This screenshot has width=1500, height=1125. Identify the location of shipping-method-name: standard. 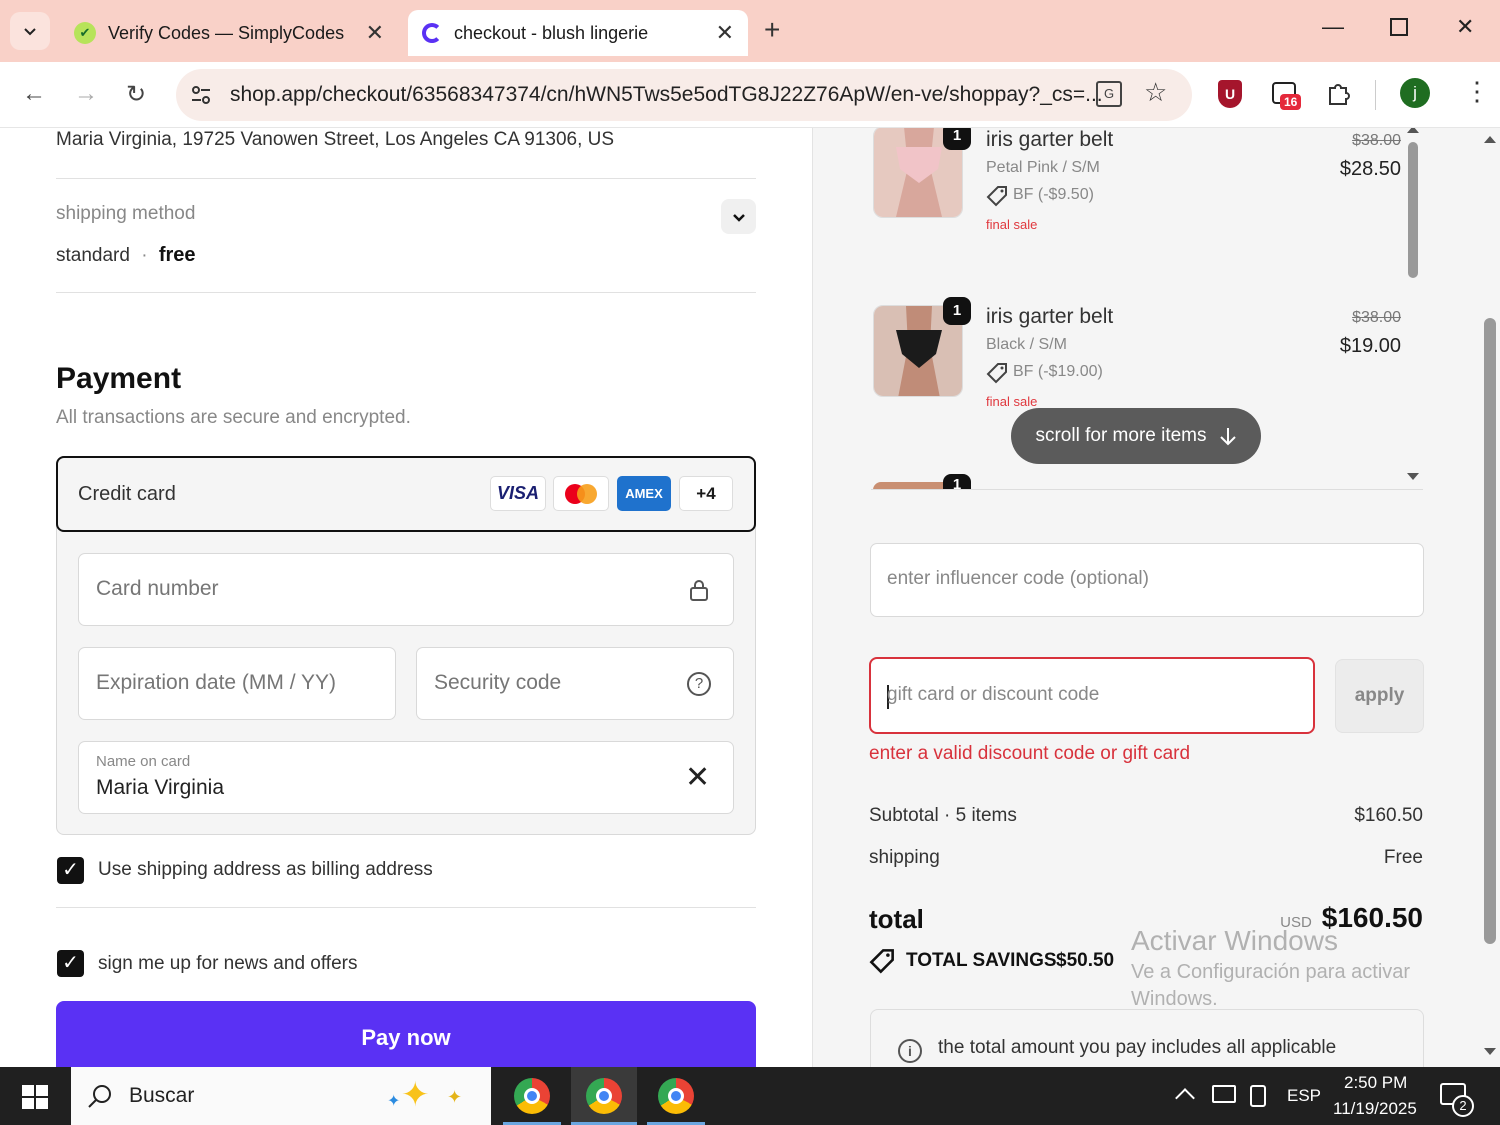
(93, 255).